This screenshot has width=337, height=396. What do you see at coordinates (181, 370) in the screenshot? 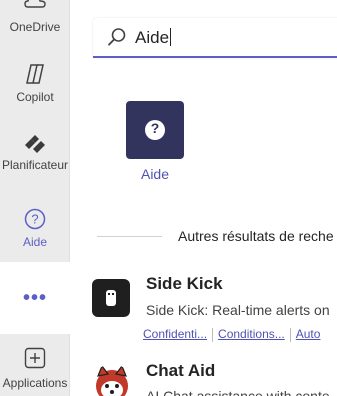
I see `result-title: Chat Aid` at bounding box center [181, 370].